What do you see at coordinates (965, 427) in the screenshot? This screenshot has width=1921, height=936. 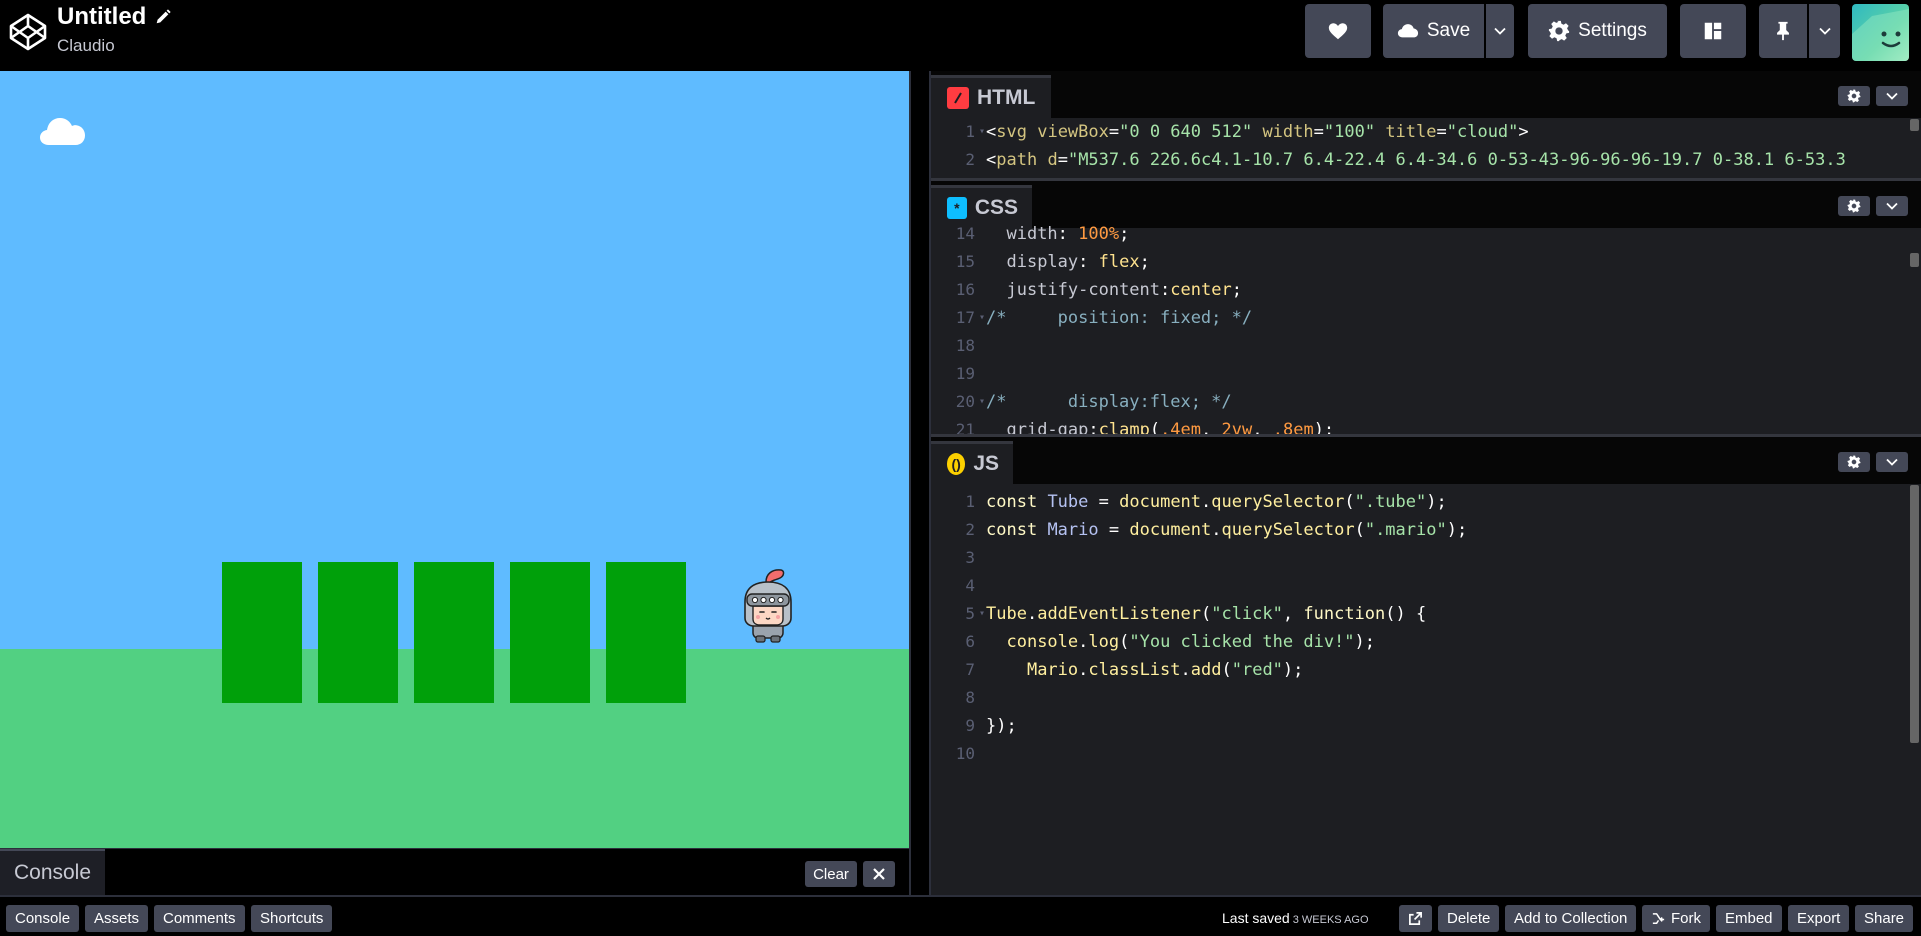 I see `line-number: 21` at bounding box center [965, 427].